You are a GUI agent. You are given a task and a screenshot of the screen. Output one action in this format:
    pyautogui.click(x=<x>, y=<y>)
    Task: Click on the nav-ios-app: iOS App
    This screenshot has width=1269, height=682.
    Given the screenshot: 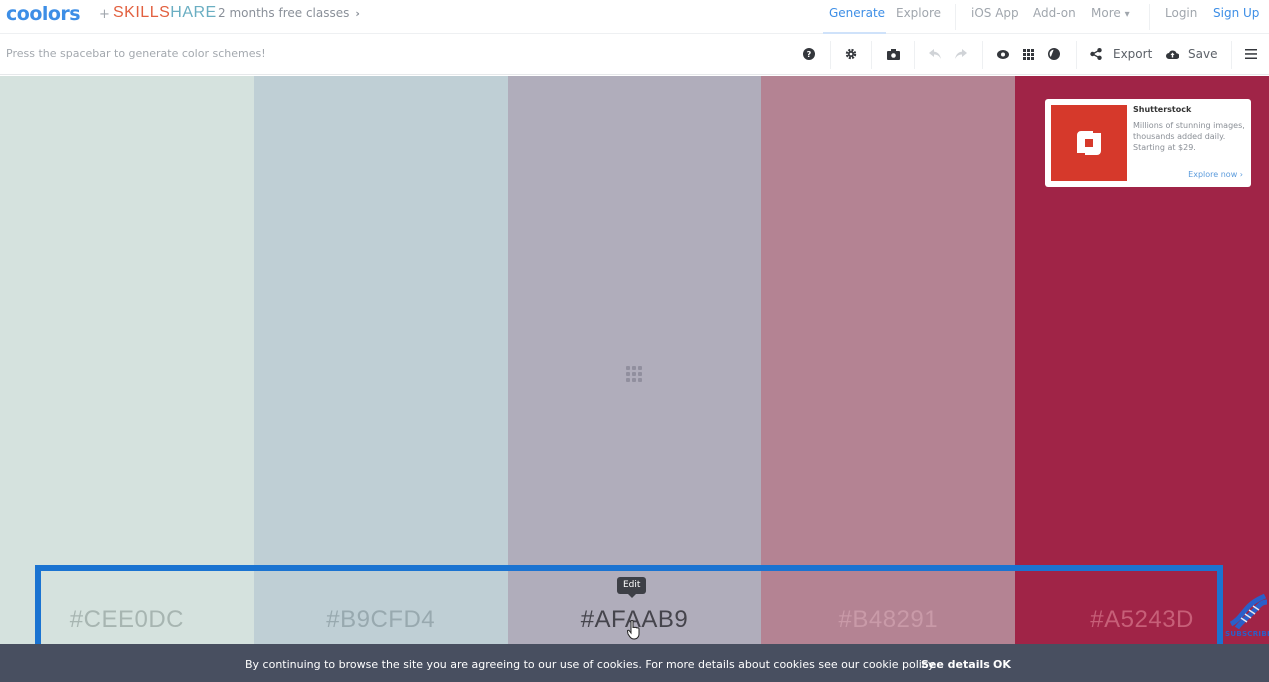 What is the action you would take?
    pyautogui.click(x=995, y=13)
    